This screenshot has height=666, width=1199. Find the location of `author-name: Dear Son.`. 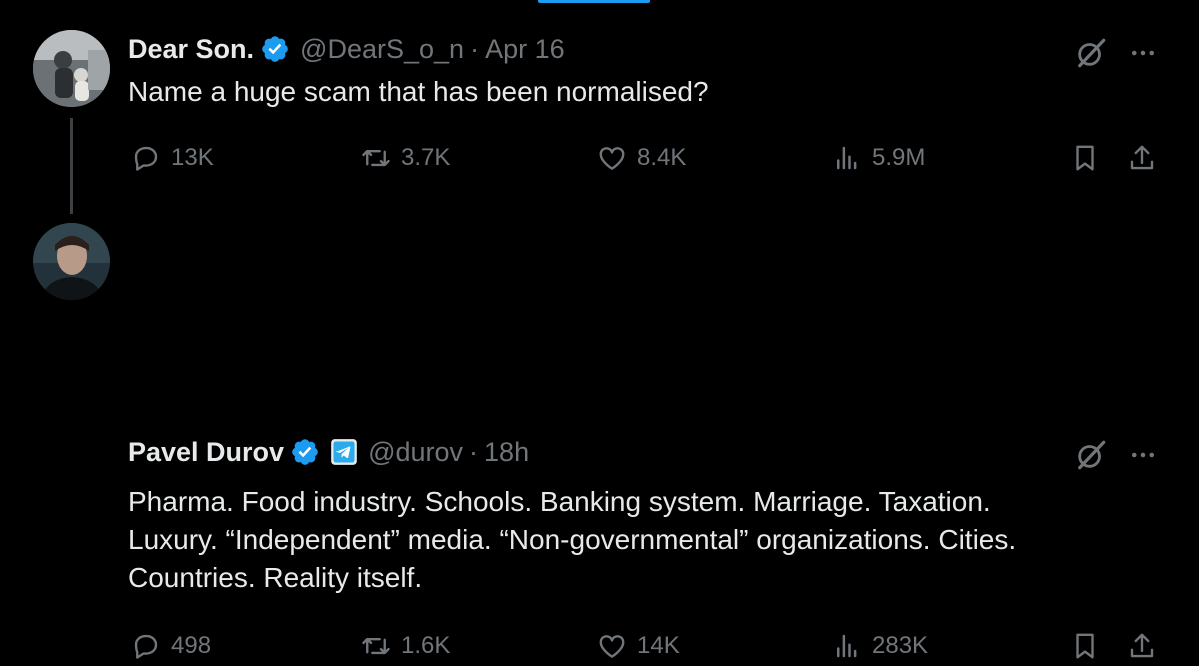

author-name: Dear Son. is located at coordinates (191, 49).